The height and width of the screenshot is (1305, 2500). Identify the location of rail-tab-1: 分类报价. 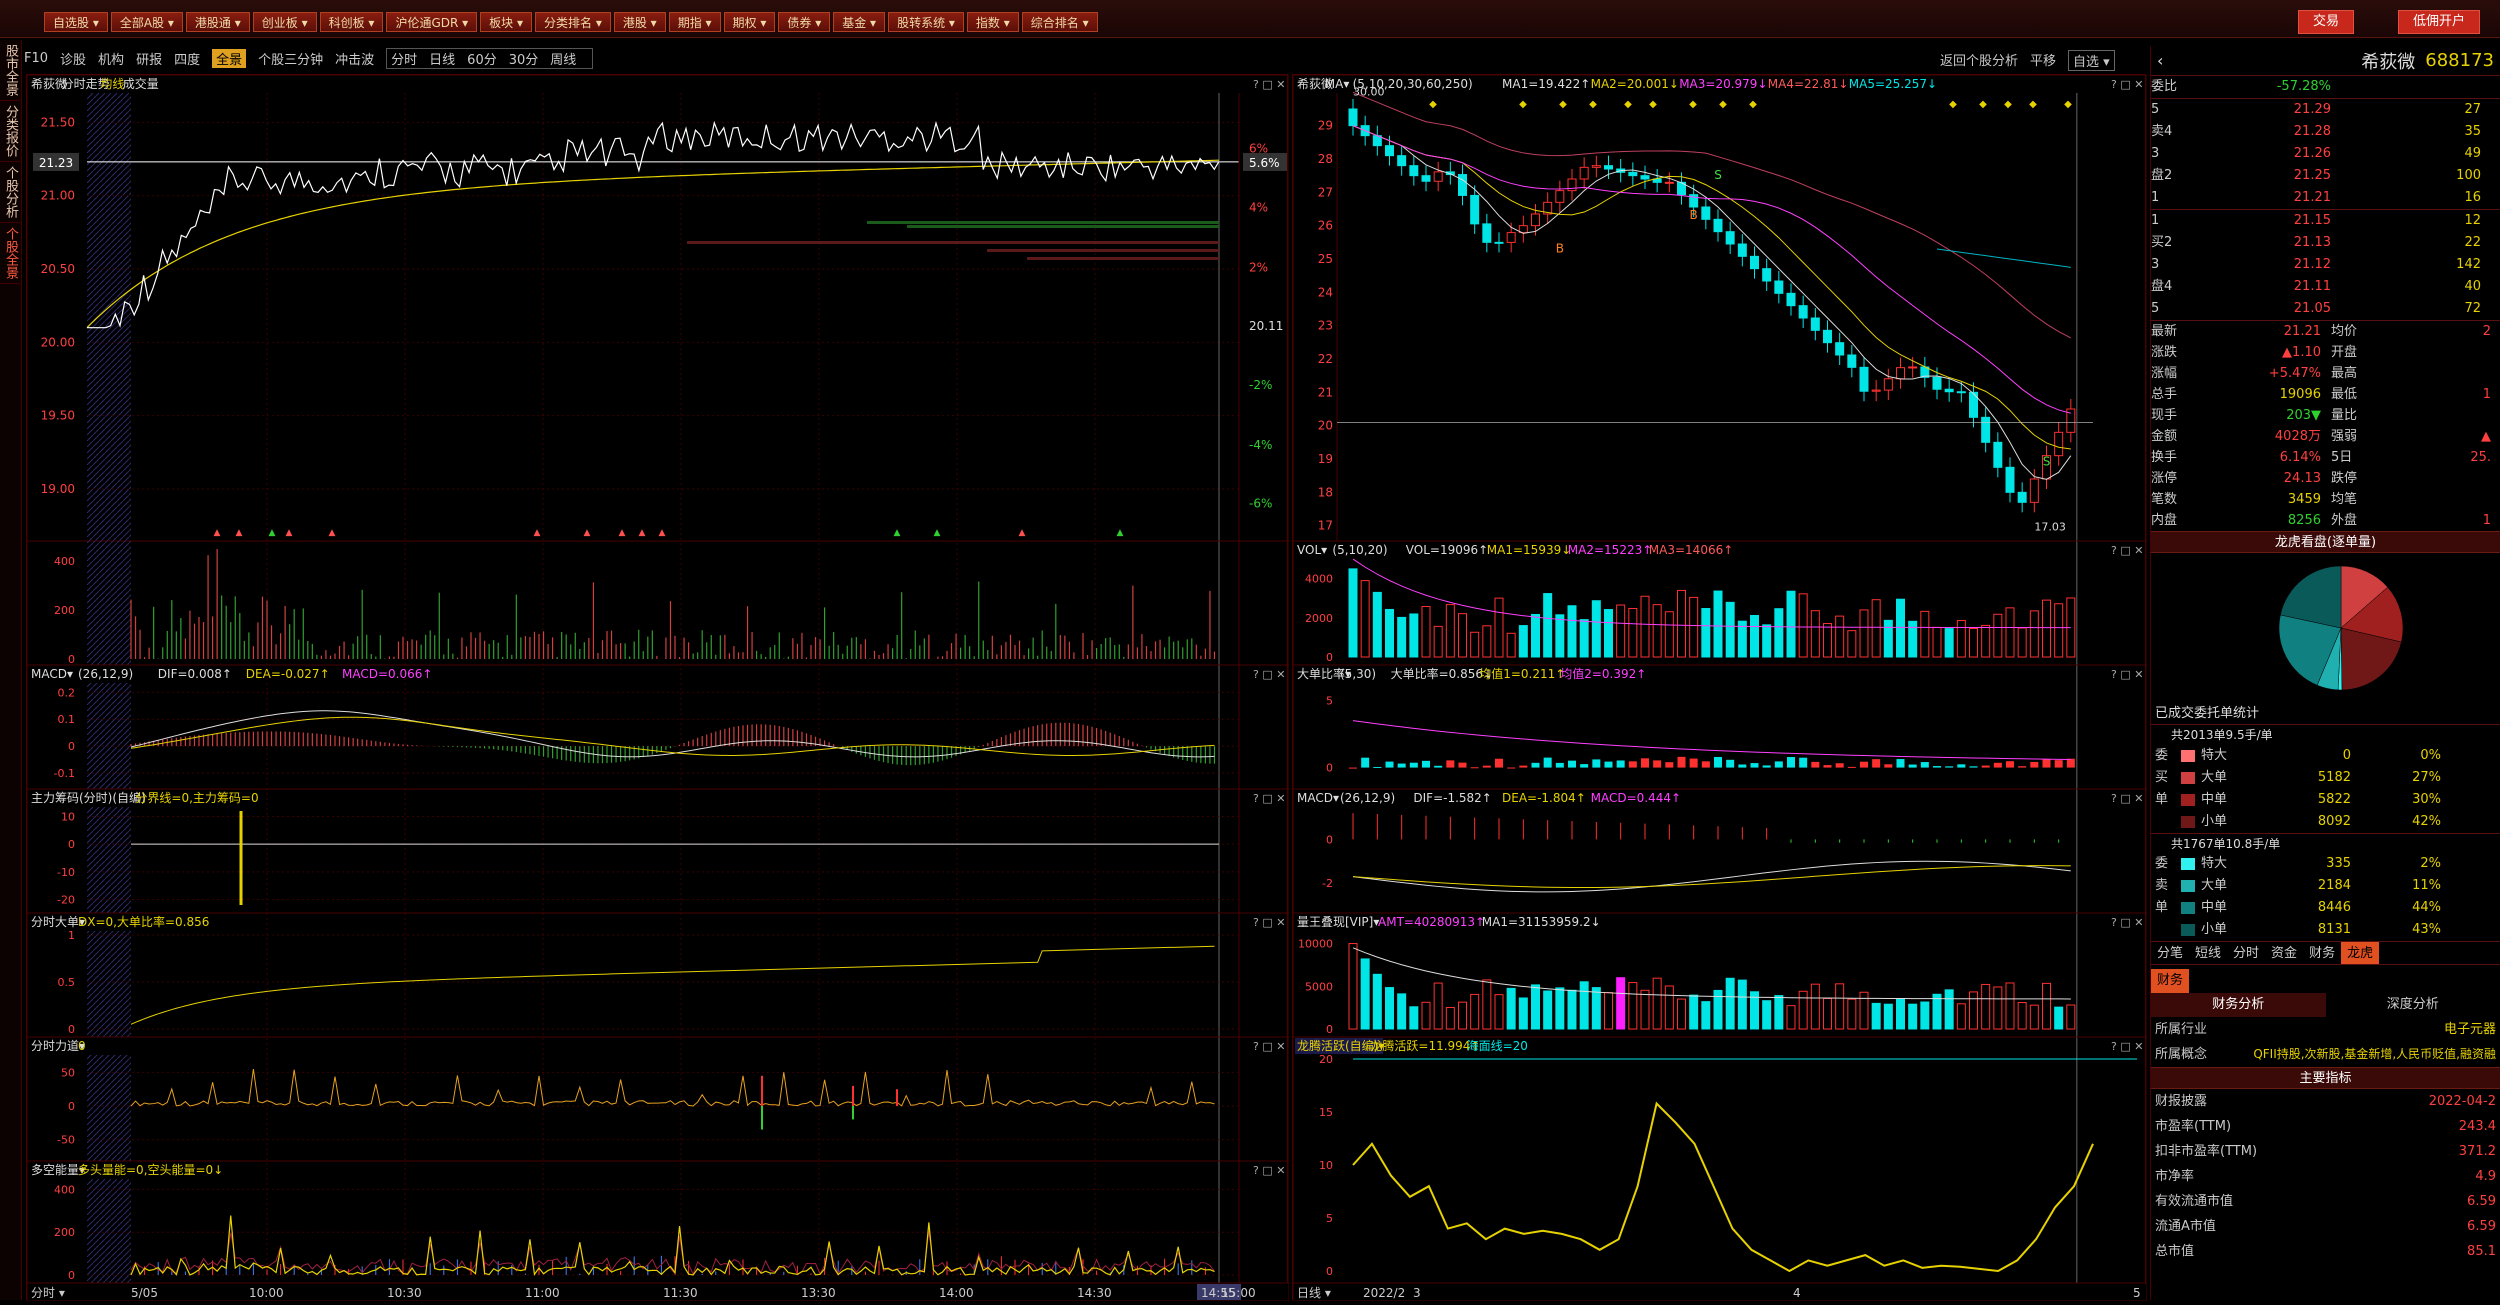
(10, 131).